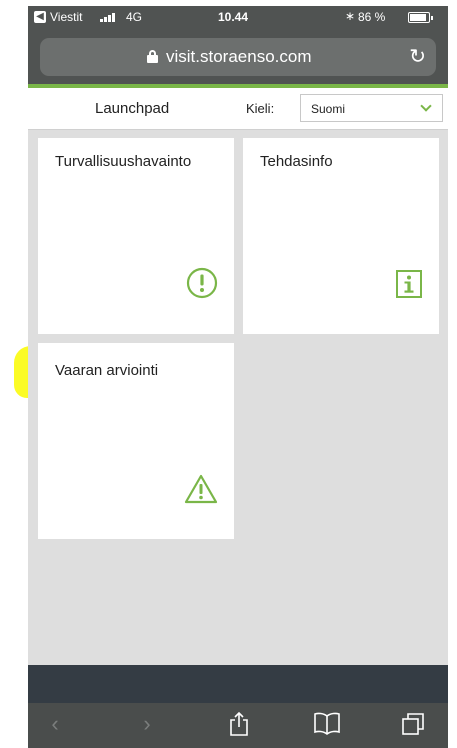 Image resolution: width=457 pixels, height=748 pixels. I want to click on bottom-bar, so click(238, 684).